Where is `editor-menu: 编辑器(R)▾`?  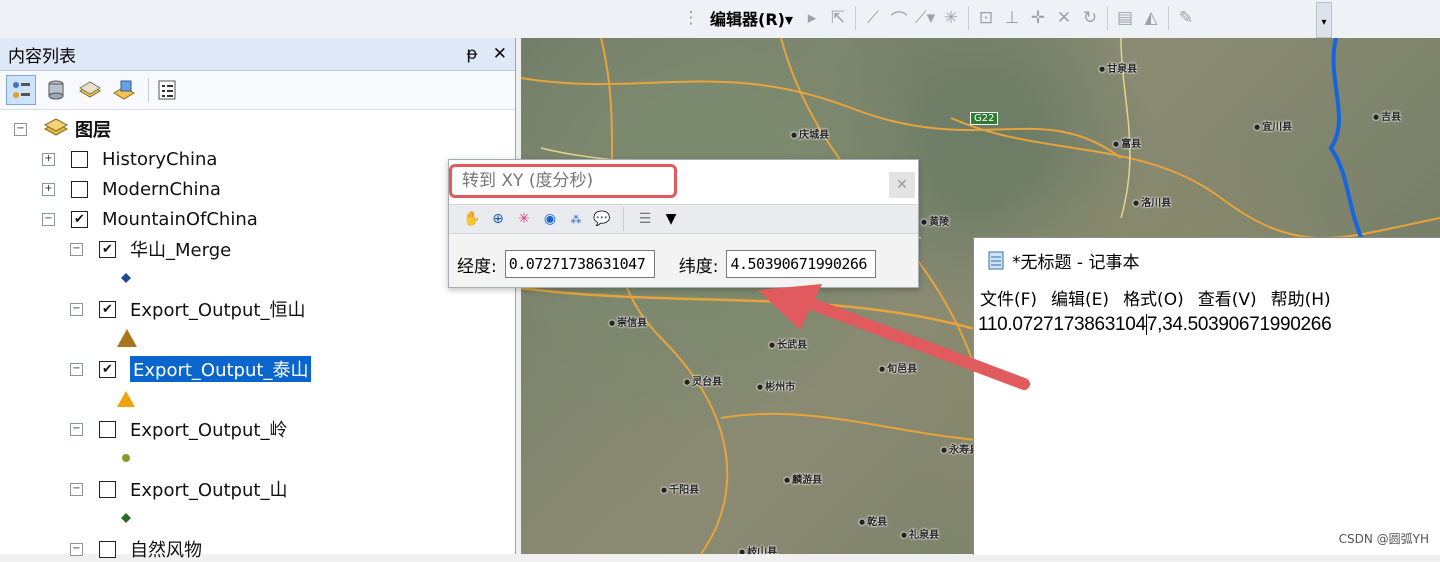 editor-menu: 编辑器(R)▾ is located at coordinates (751, 18).